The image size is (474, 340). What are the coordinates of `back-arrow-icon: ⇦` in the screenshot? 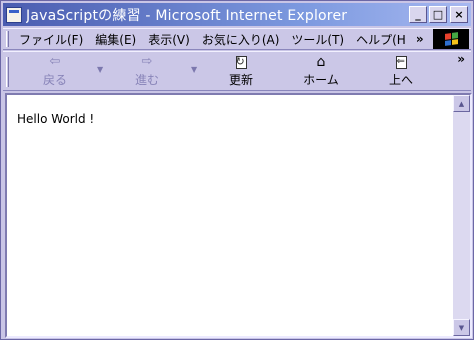 It's located at (55, 61).